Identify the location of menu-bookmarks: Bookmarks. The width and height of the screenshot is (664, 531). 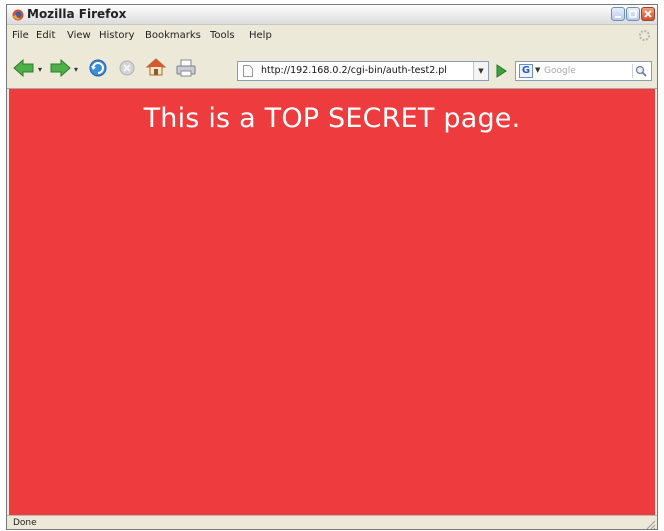
(173, 35).